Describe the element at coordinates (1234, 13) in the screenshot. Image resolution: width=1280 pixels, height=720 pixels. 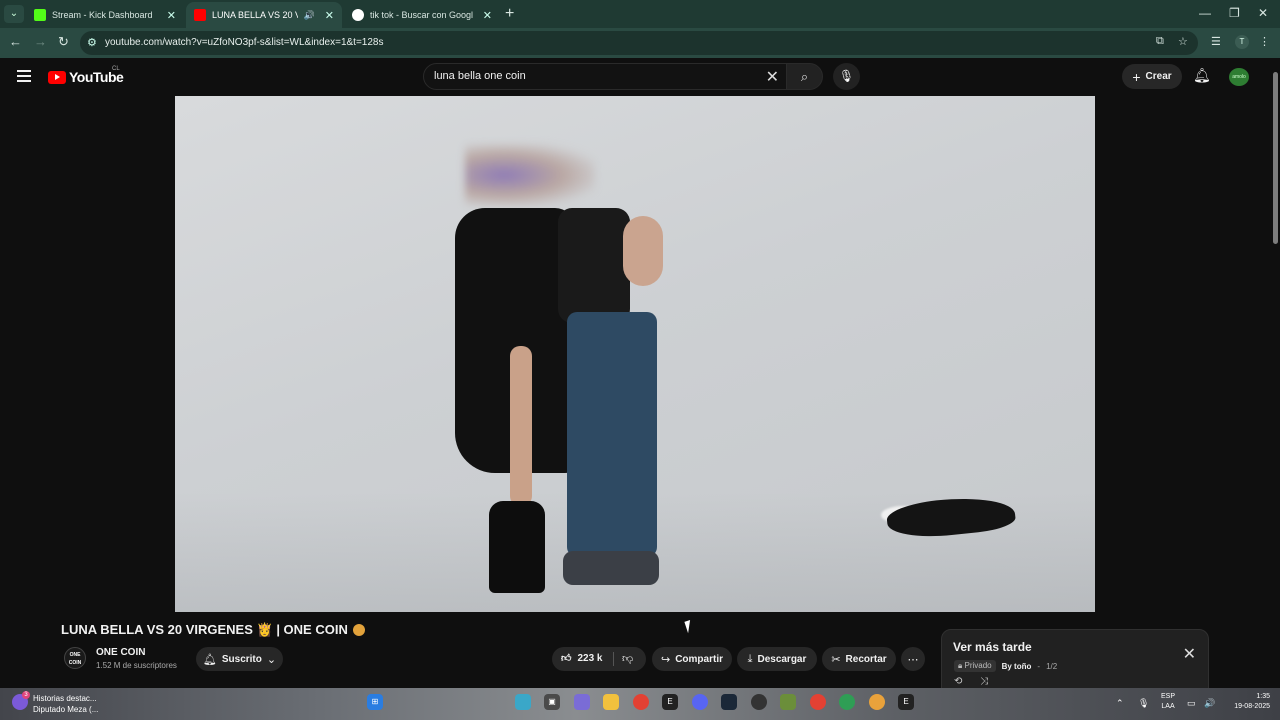
I see `restore-icon: ❐` at that location.